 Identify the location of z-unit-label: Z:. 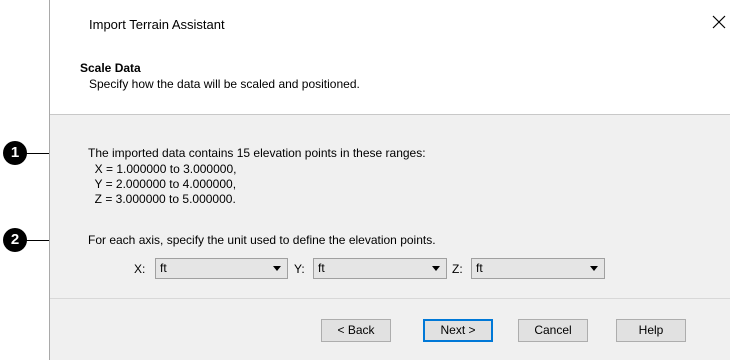
(457, 269).